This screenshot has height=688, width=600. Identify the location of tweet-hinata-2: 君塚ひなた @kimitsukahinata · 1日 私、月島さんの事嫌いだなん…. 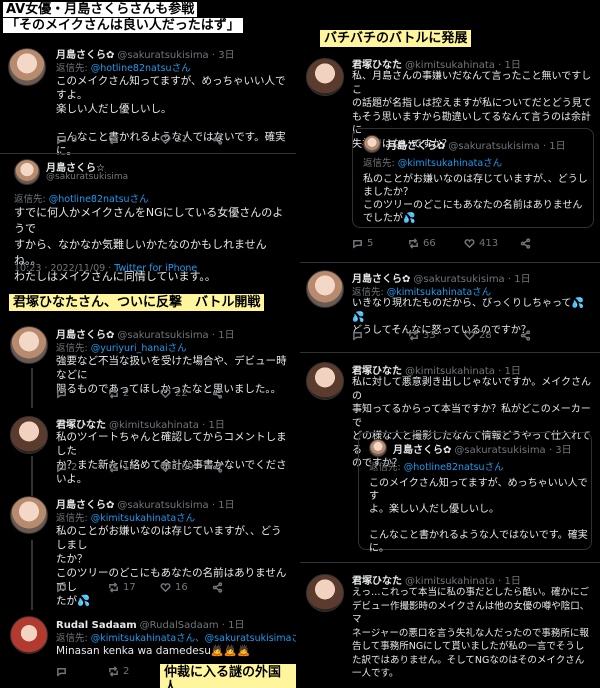
(450, 154).